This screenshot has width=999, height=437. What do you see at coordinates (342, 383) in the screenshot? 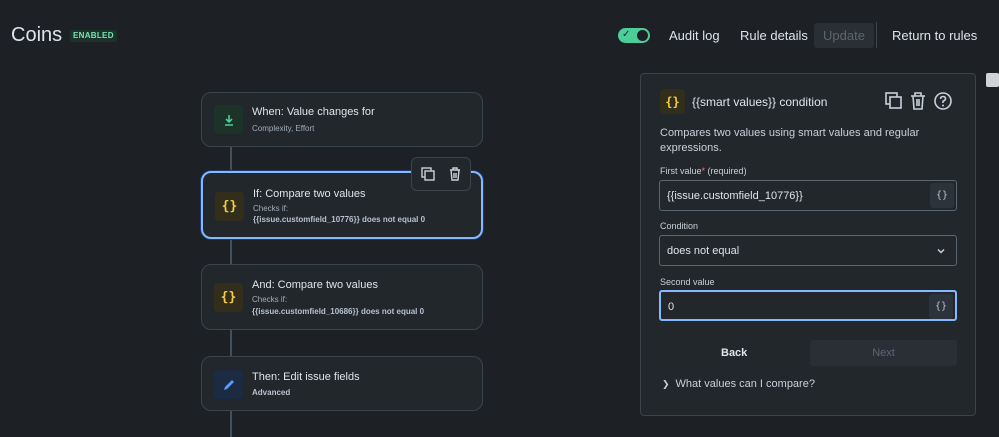
I see `action-node: Then: Edit issue fields Advanced` at bounding box center [342, 383].